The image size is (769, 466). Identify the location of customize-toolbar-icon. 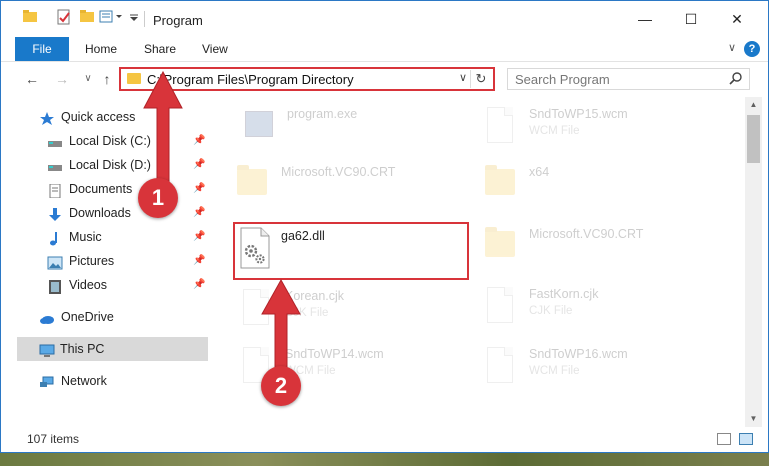
(134, 18).